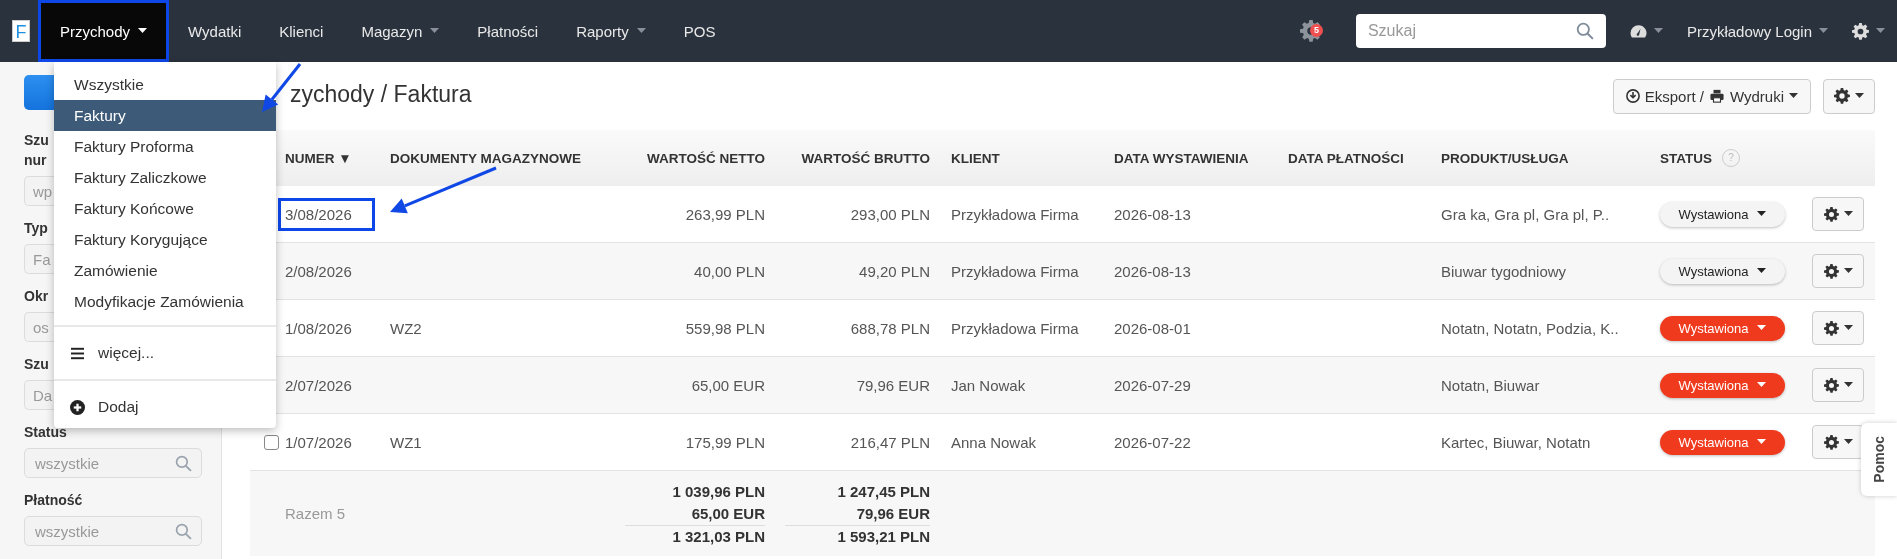 The height and width of the screenshot is (559, 1897). Describe the element at coordinates (1152, 328) in the screenshot. I see `table-cell-text: 2026-08-01` at that location.